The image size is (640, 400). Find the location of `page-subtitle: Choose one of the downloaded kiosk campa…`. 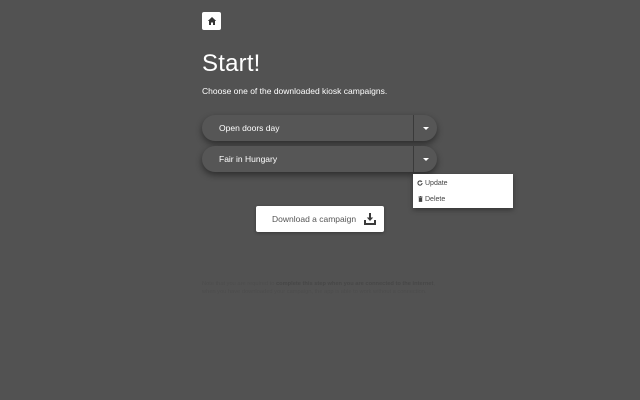

page-subtitle: Choose one of the downloaded kiosk campa… is located at coordinates (295, 91).